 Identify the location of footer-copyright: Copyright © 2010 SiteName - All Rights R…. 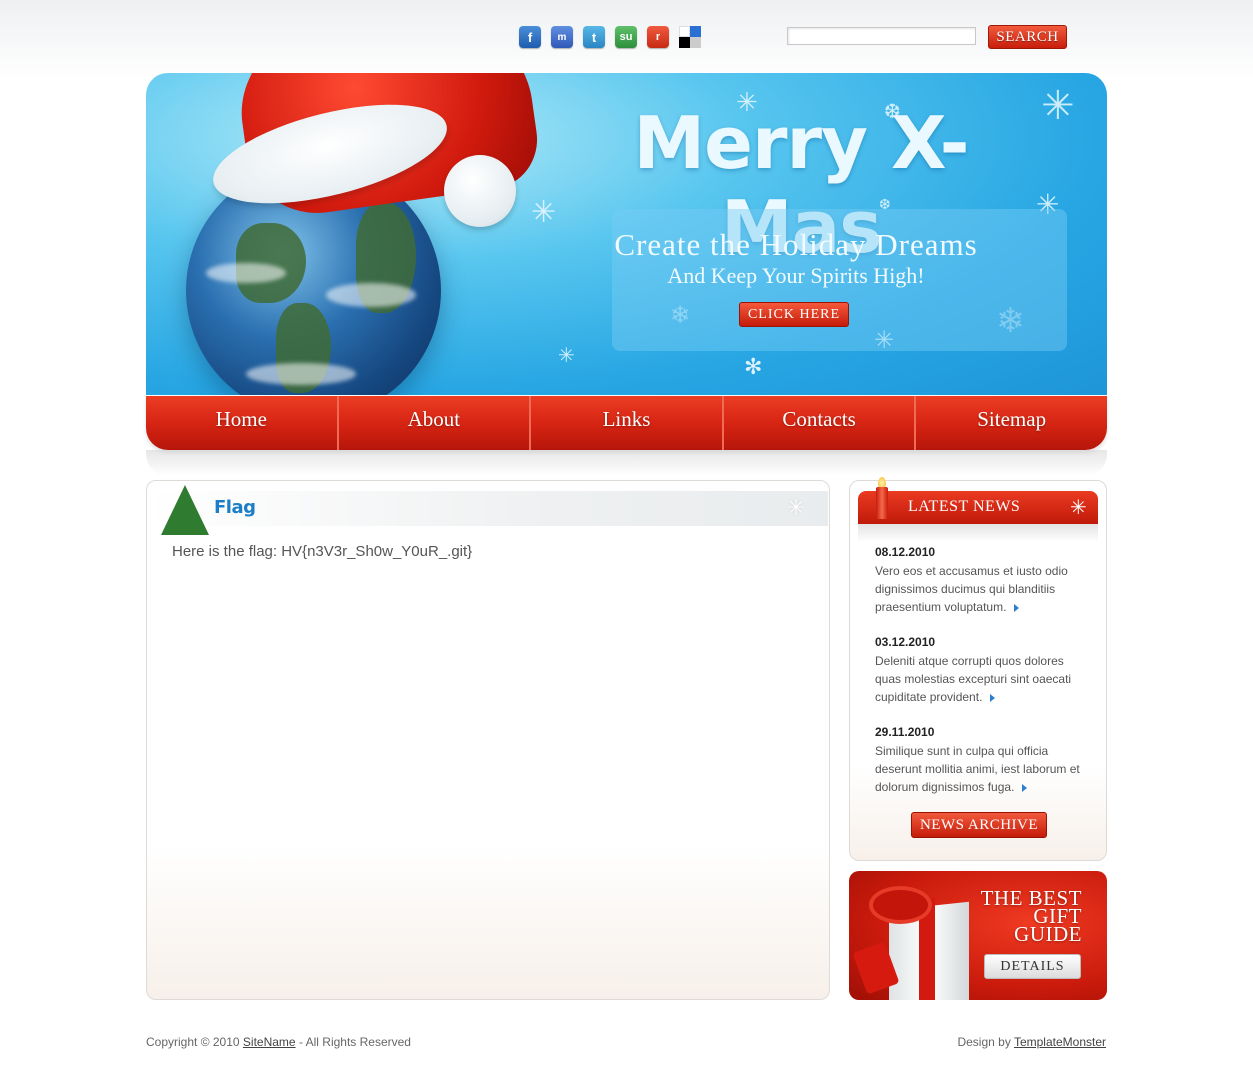
(278, 1042).